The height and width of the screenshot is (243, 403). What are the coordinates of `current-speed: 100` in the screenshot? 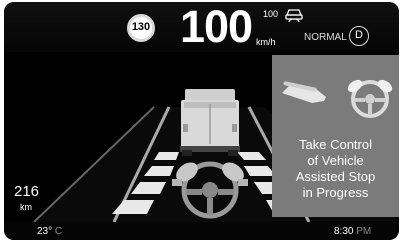 It's located at (216, 27).